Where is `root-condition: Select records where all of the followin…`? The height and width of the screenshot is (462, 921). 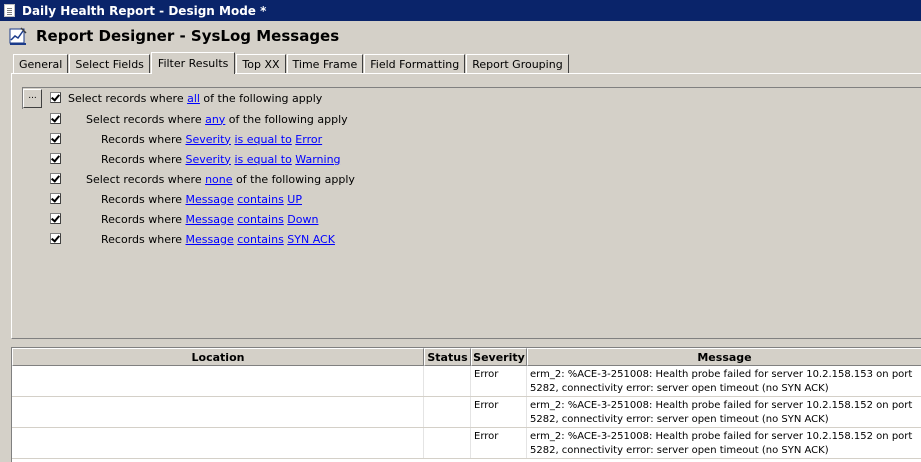
root-condition: Select records where all of the followin… is located at coordinates (195, 98).